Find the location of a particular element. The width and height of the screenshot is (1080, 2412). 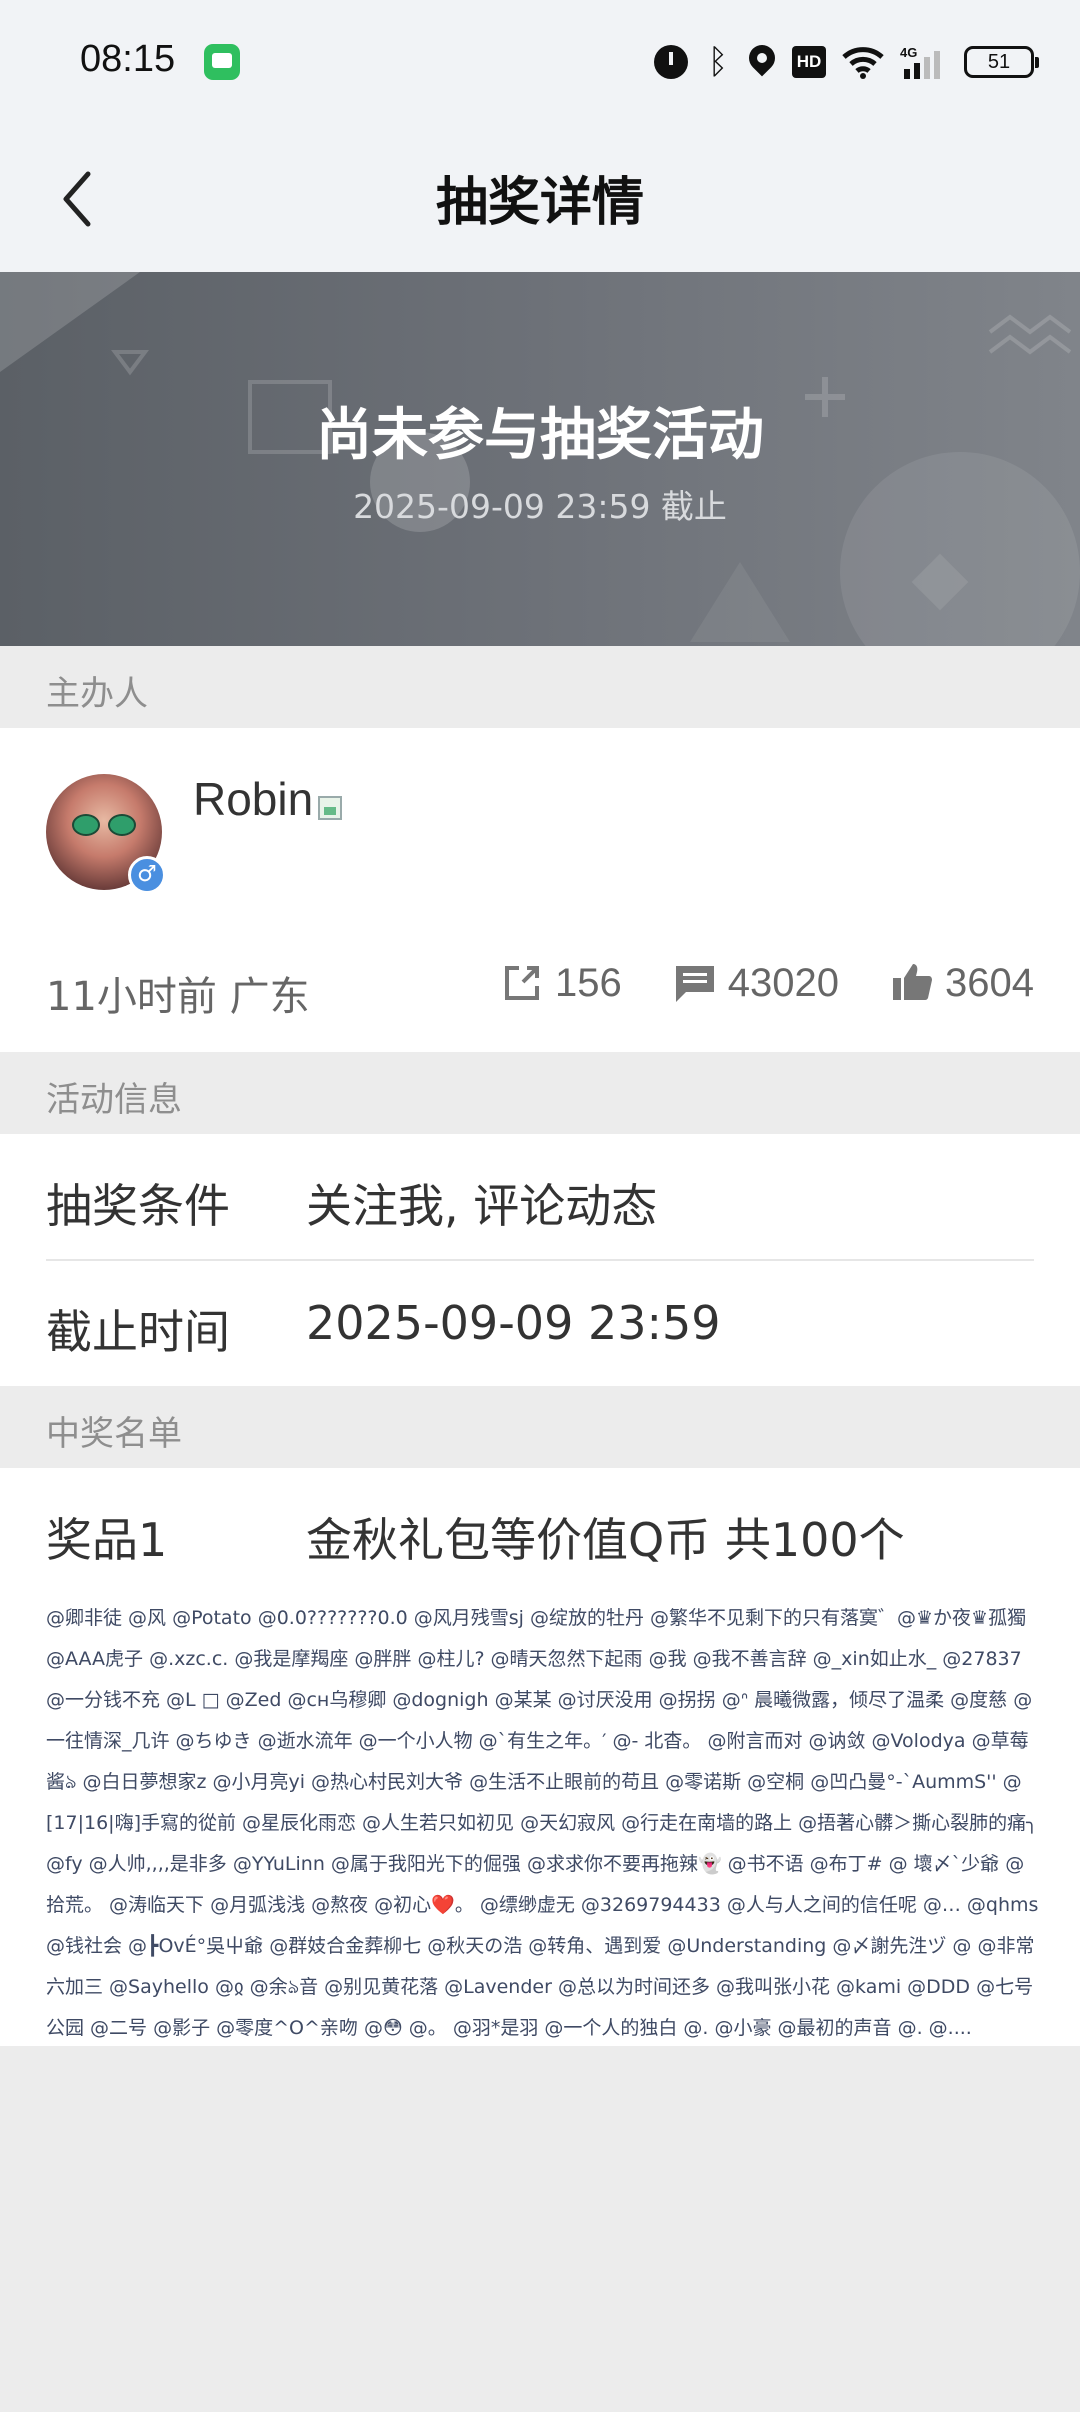

message-app-icon is located at coordinates (222, 62).